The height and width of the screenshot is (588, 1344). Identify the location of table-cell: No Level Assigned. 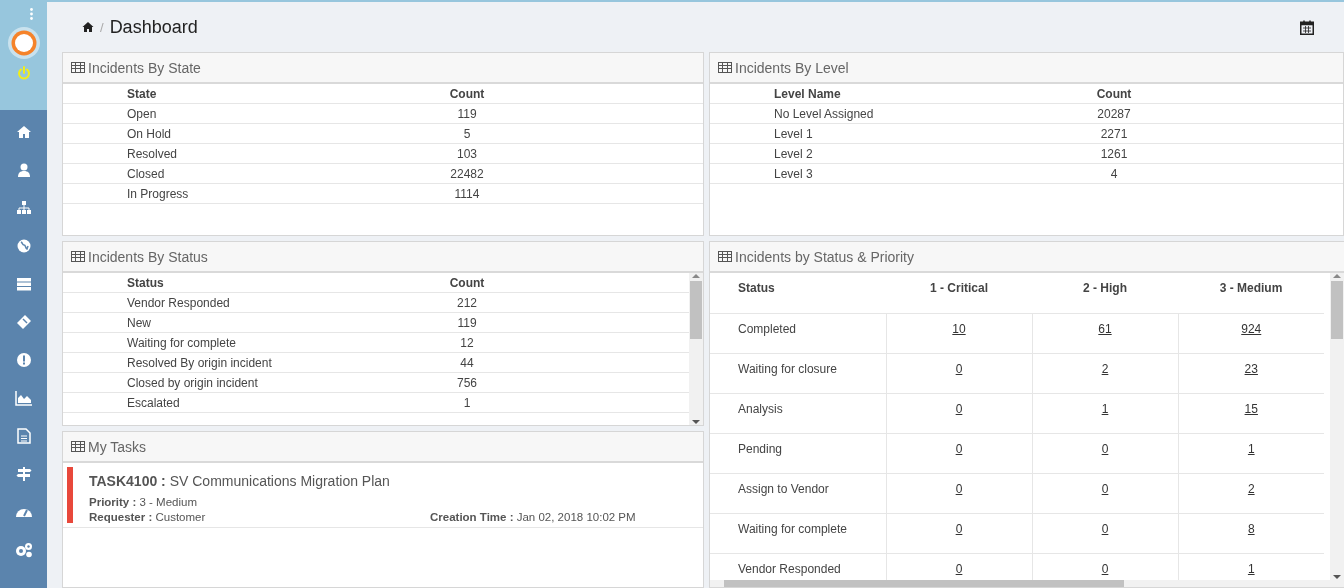
(882, 113).